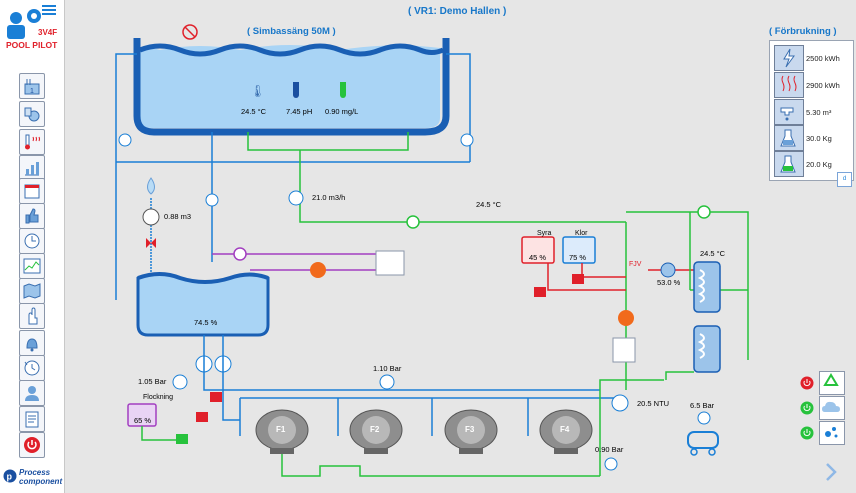 The image size is (856, 493). I want to click on user-icon, so click(32, 393).